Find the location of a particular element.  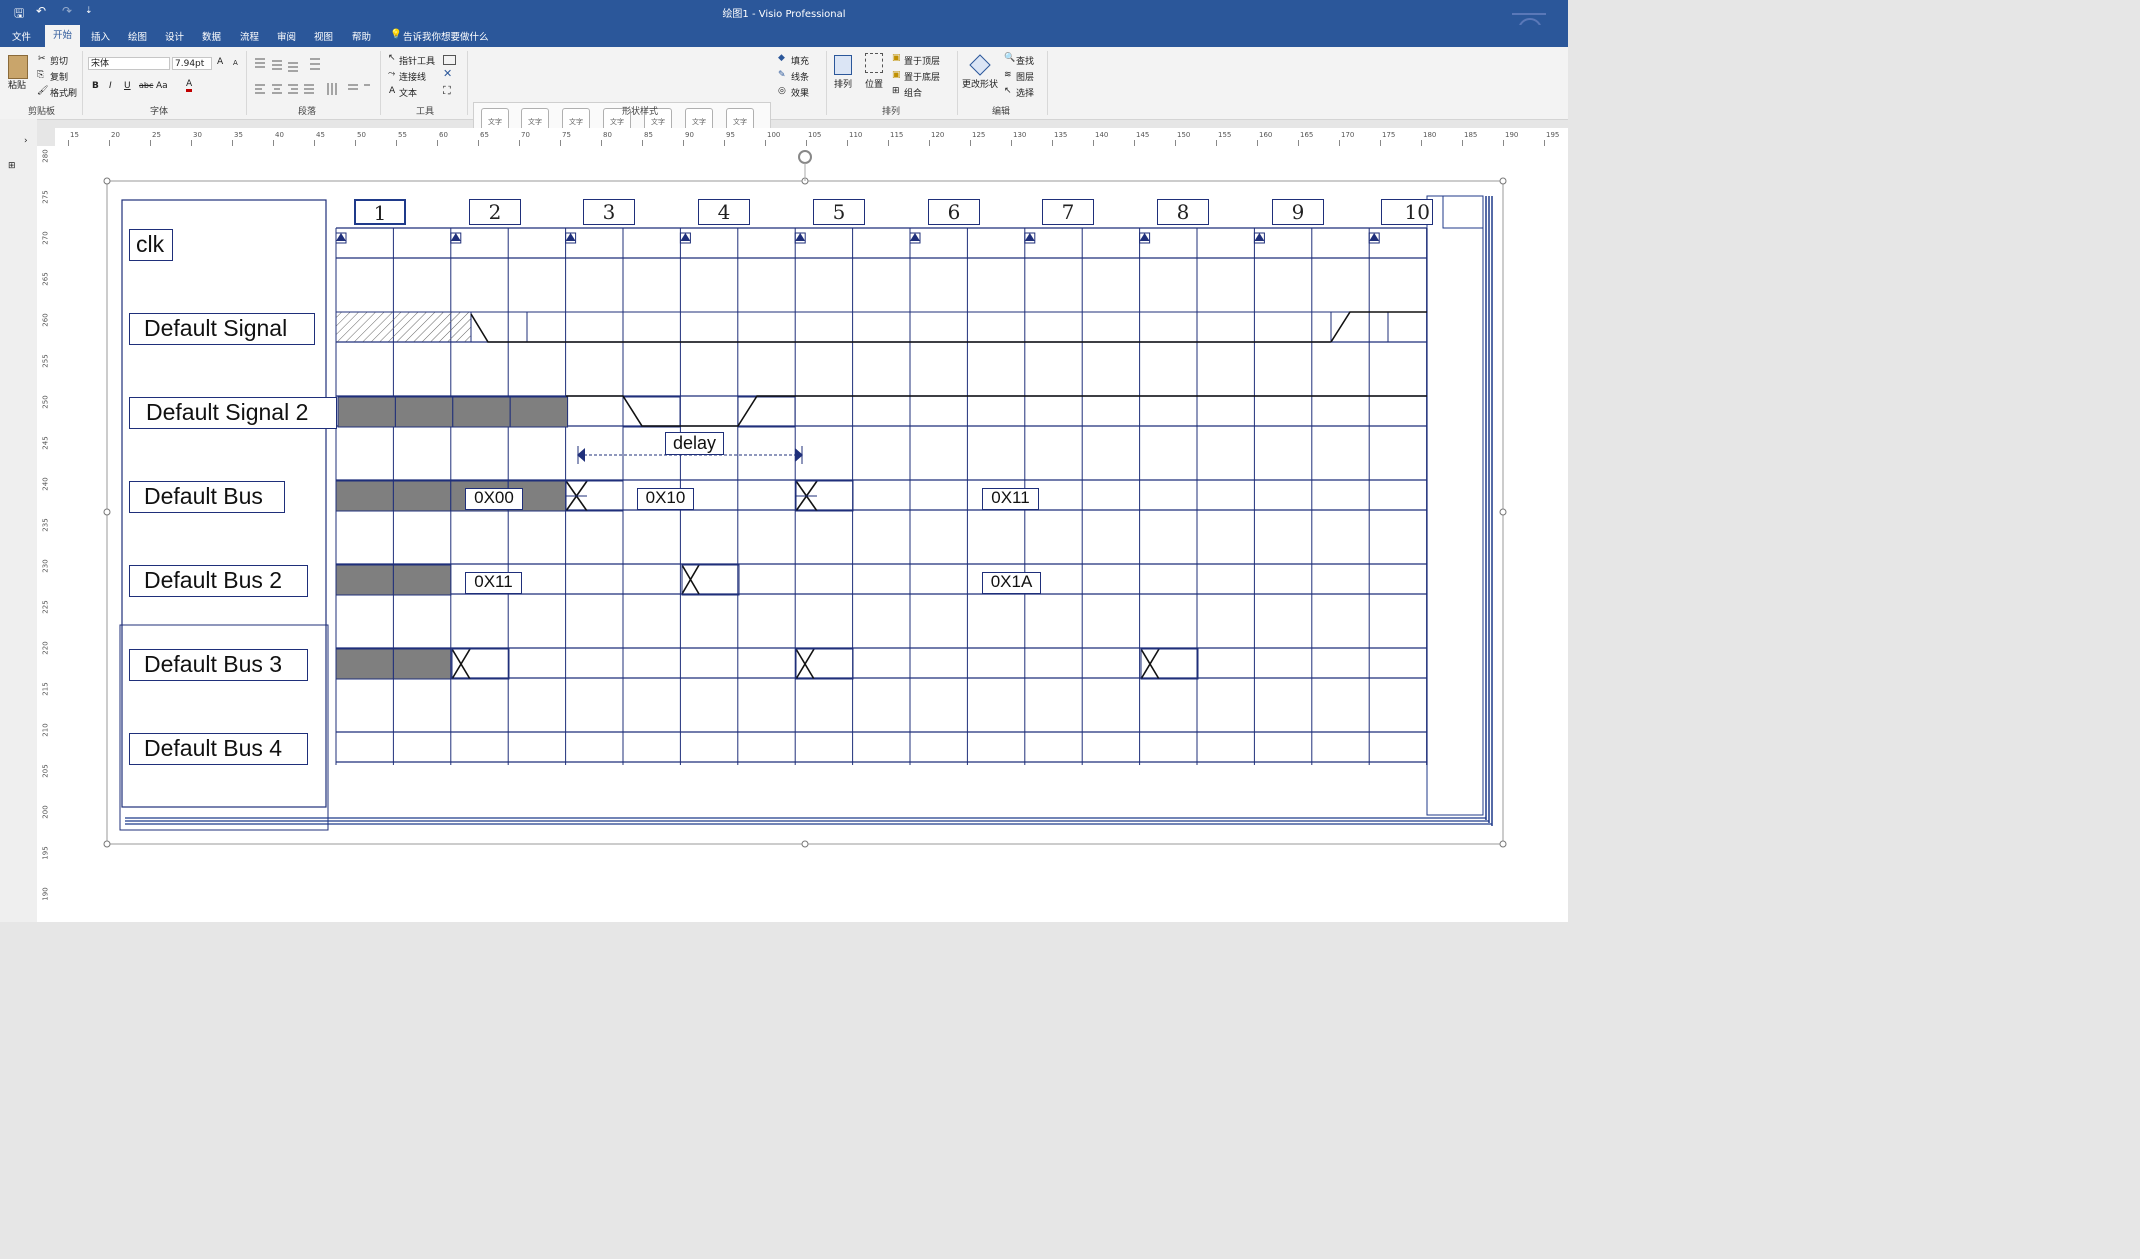

signal-label: Default Bus 3 is located at coordinates (218, 665).